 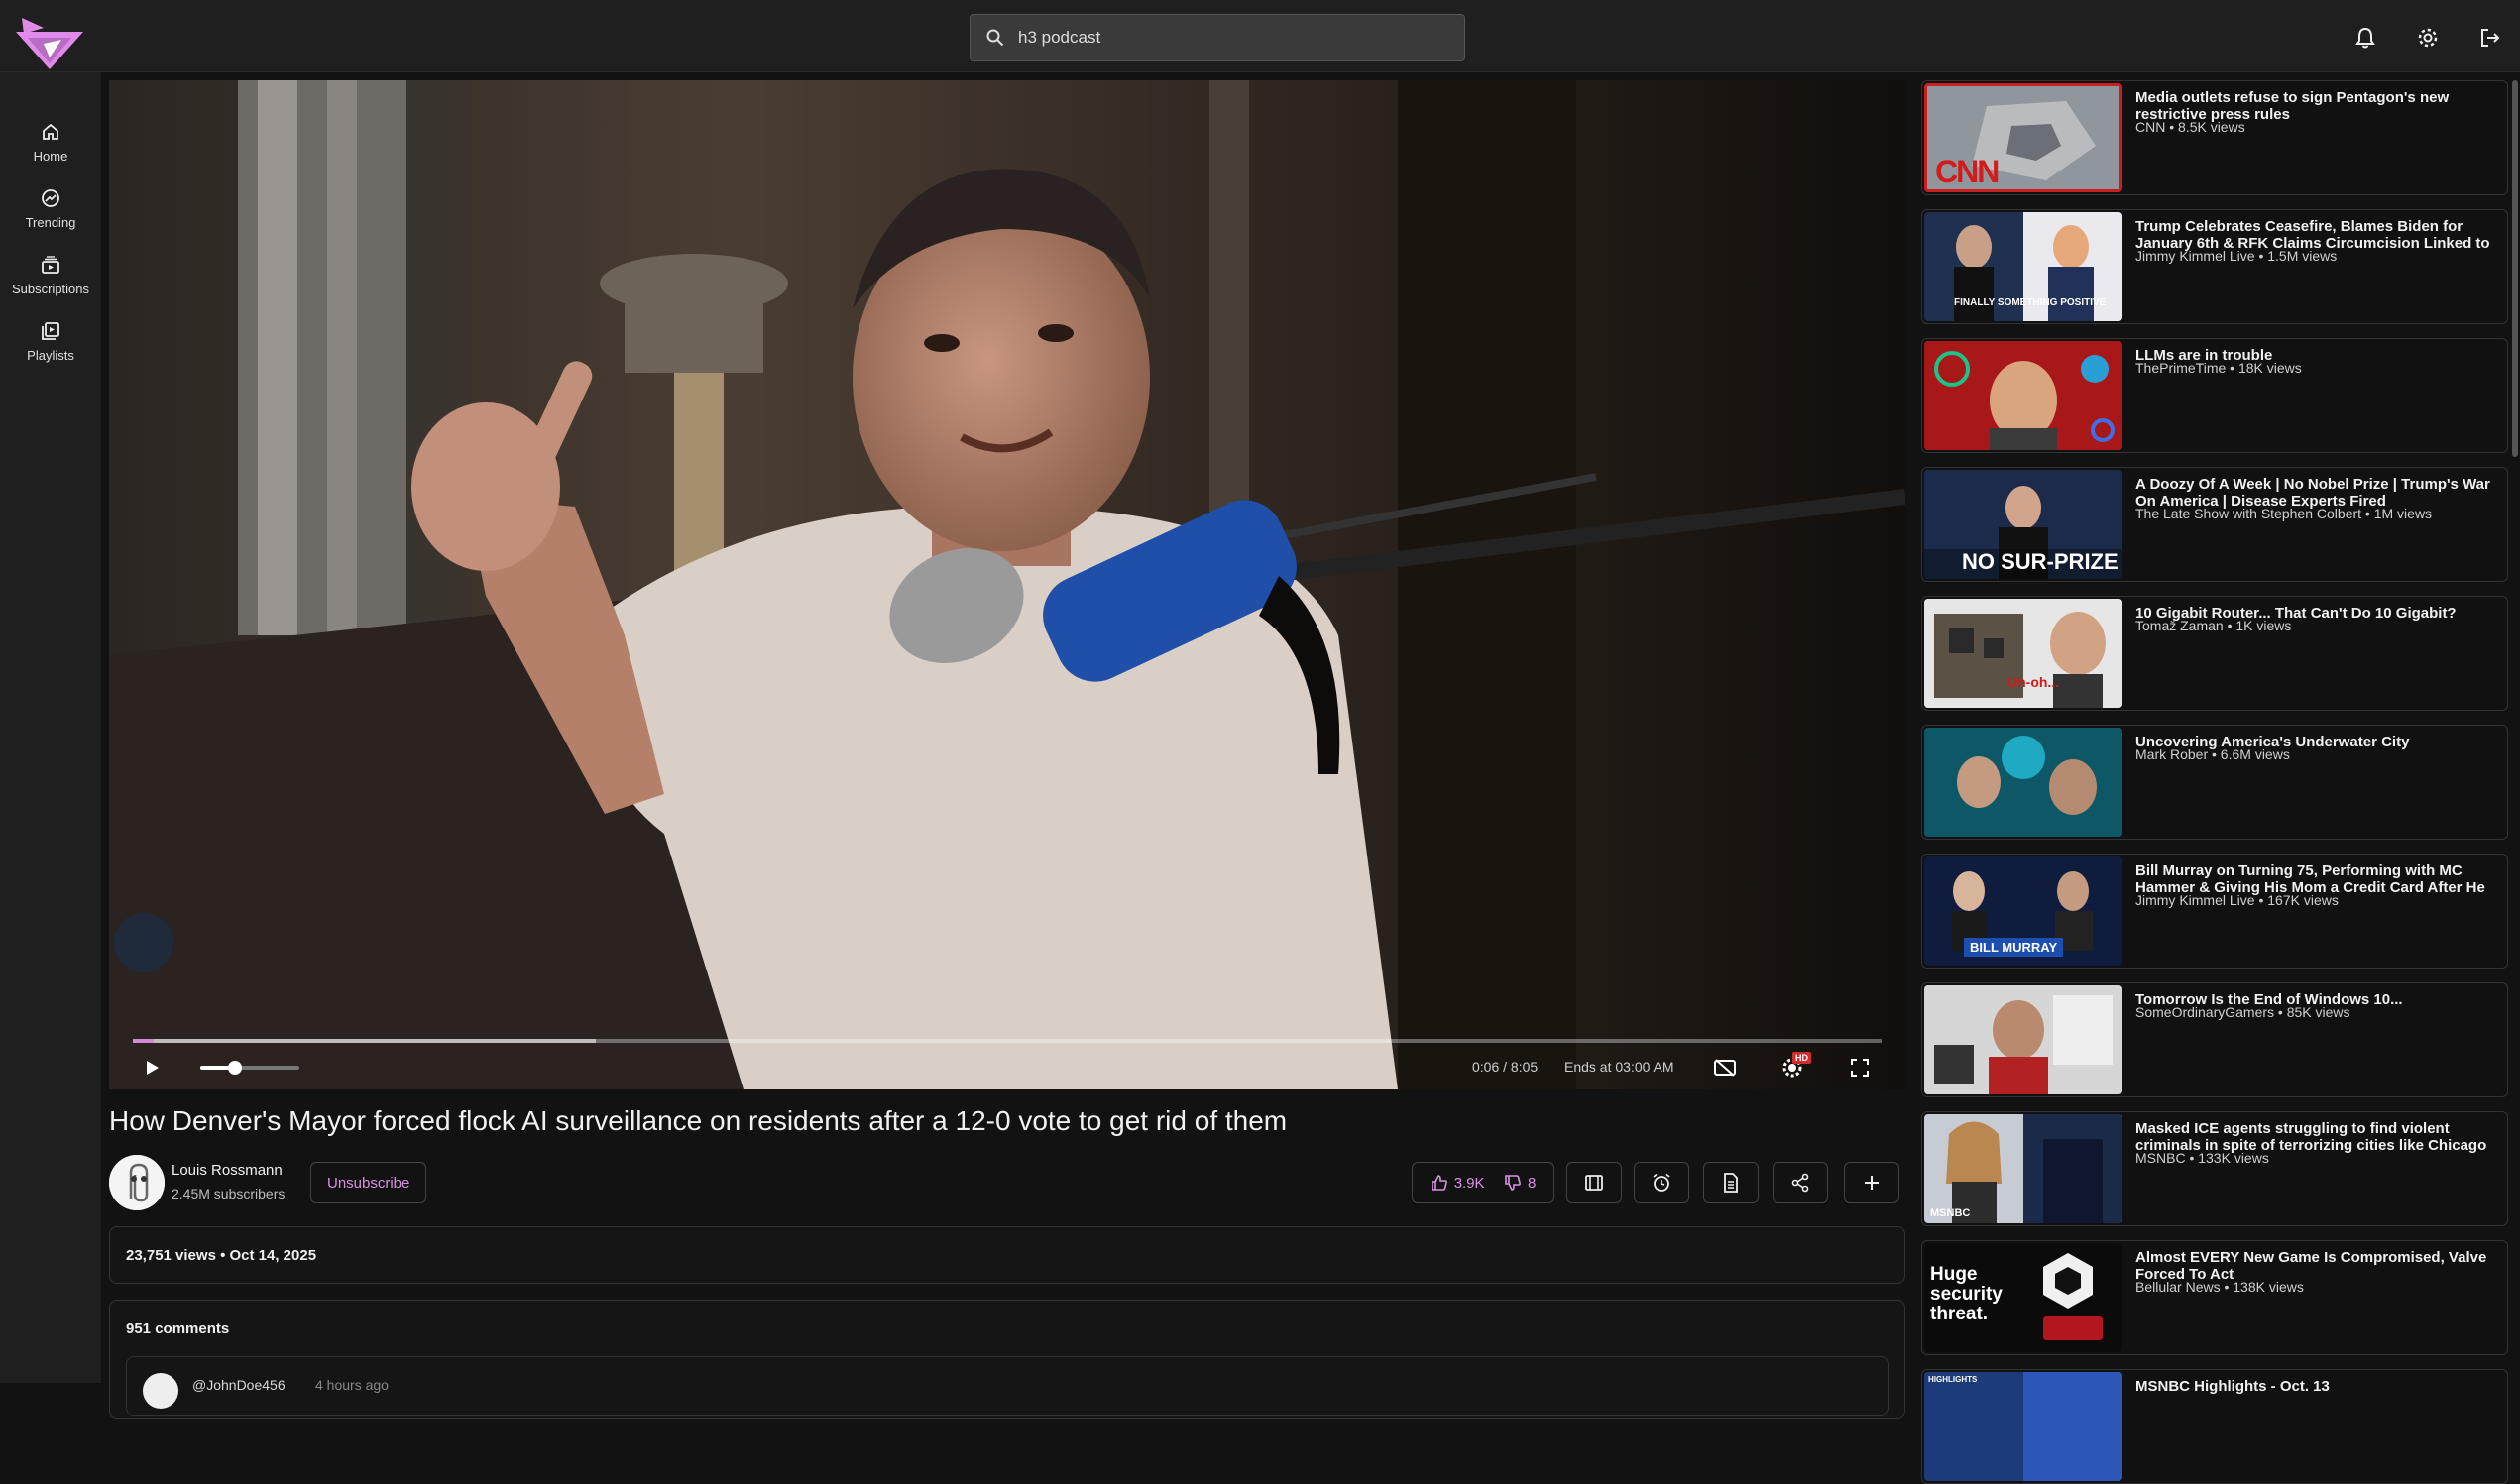 What do you see at coordinates (2030, 302) in the screenshot?
I see `thumbnail-caption: FINALLY SOMETHING POSITIVE` at bounding box center [2030, 302].